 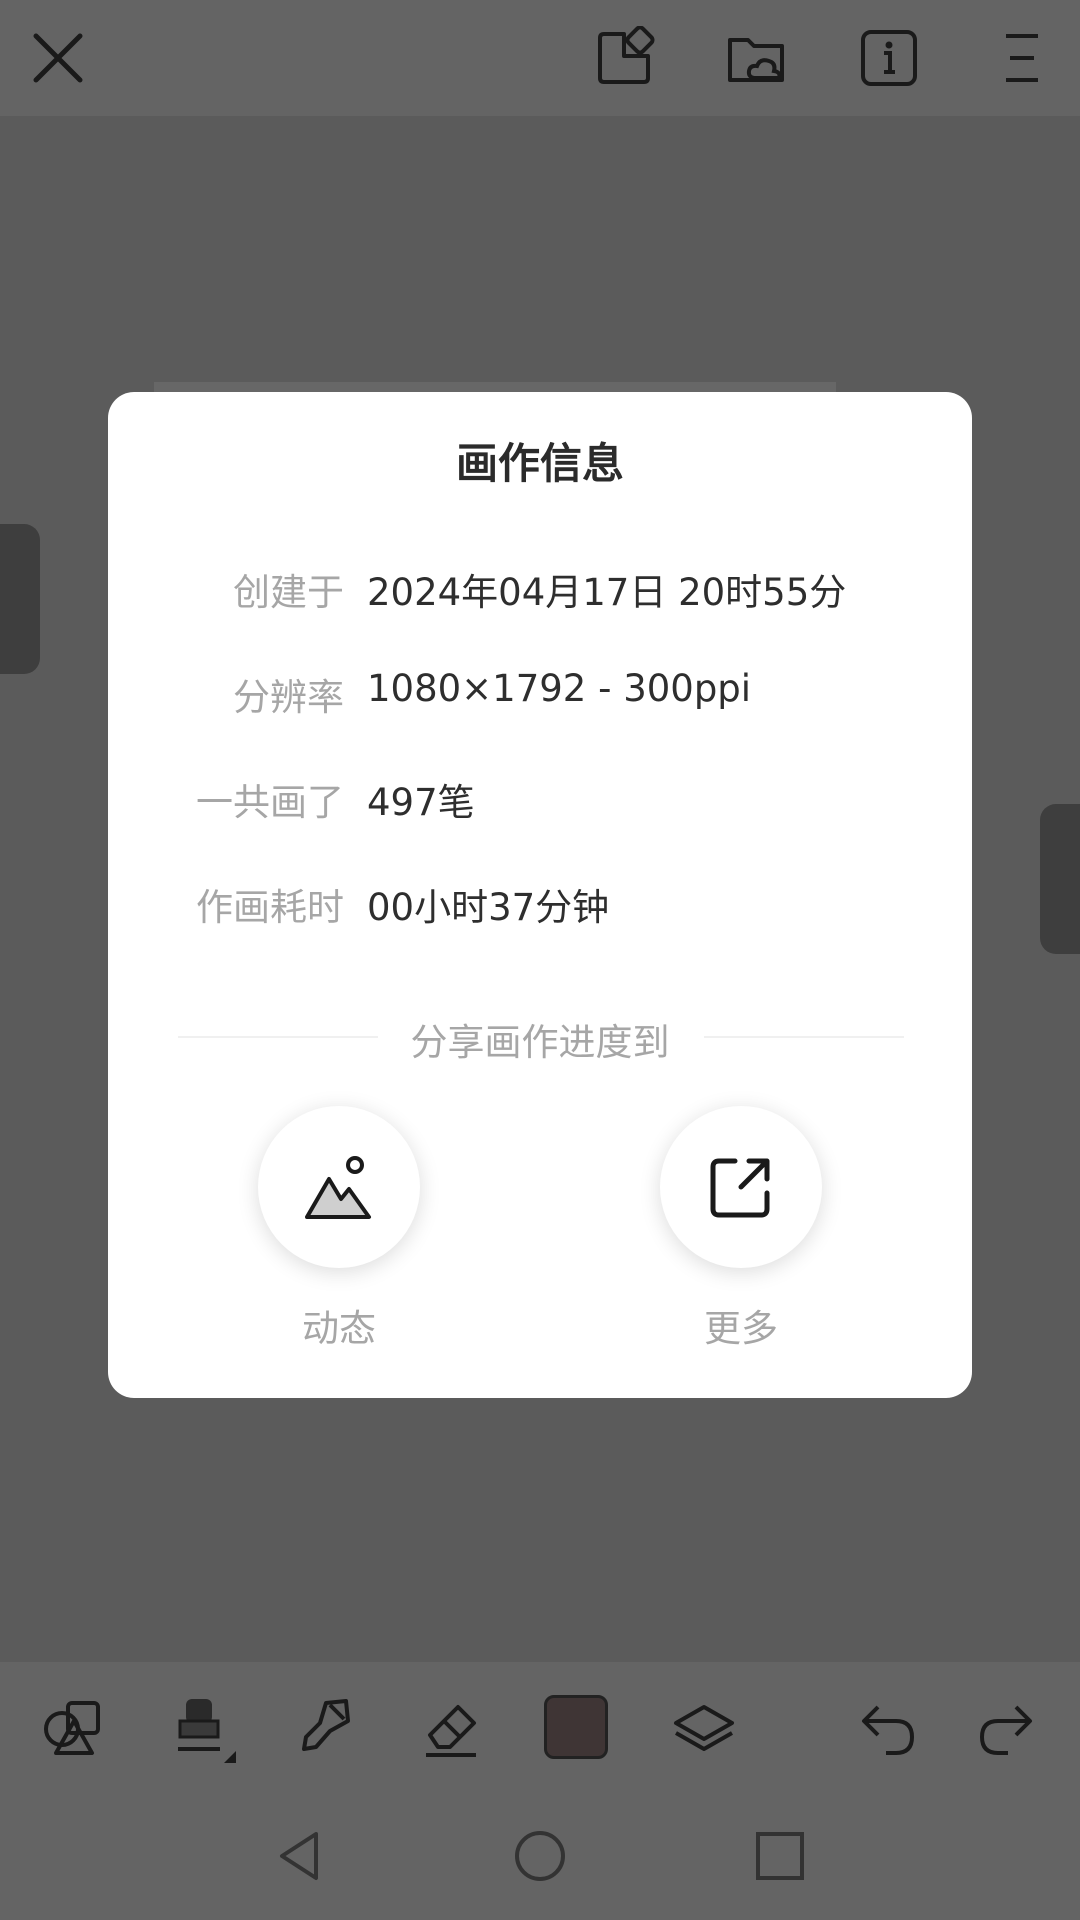 What do you see at coordinates (607, 592) in the screenshot?
I see `info-value: 2024年04月17日 20时55分` at bounding box center [607, 592].